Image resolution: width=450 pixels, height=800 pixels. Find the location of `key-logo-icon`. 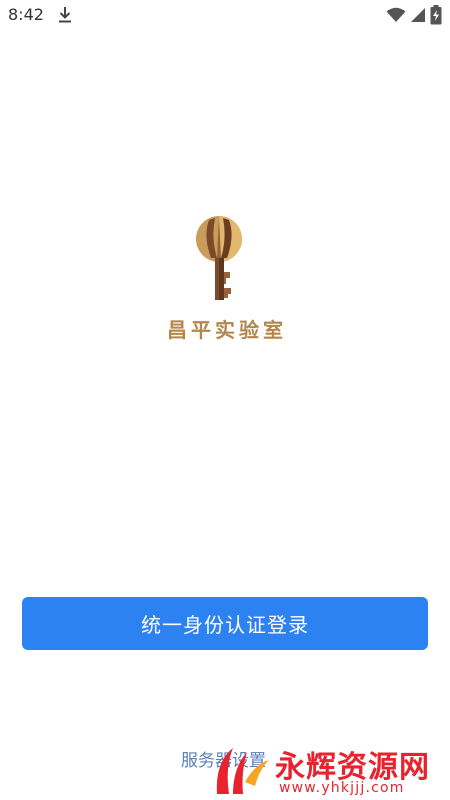

key-logo-icon is located at coordinates (219, 258).